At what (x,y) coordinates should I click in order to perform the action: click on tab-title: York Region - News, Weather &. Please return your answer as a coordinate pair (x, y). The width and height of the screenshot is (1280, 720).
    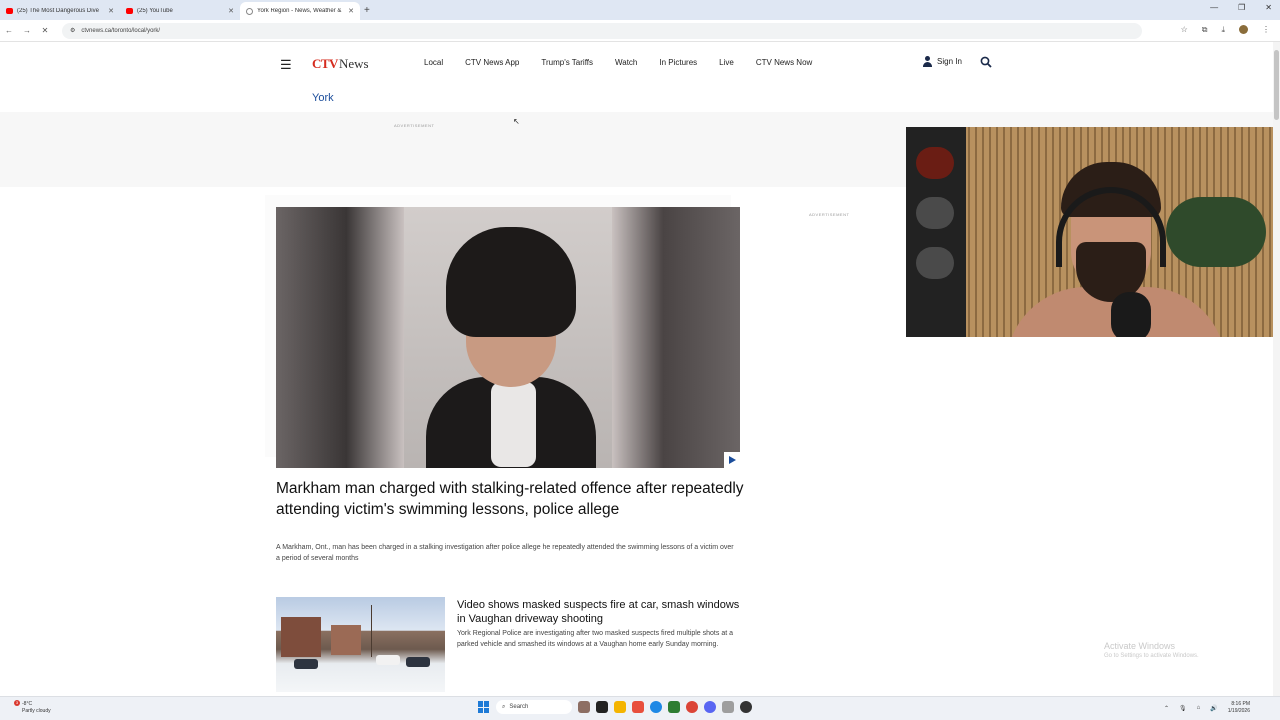
    Looking at the image, I should click on (299, 11).